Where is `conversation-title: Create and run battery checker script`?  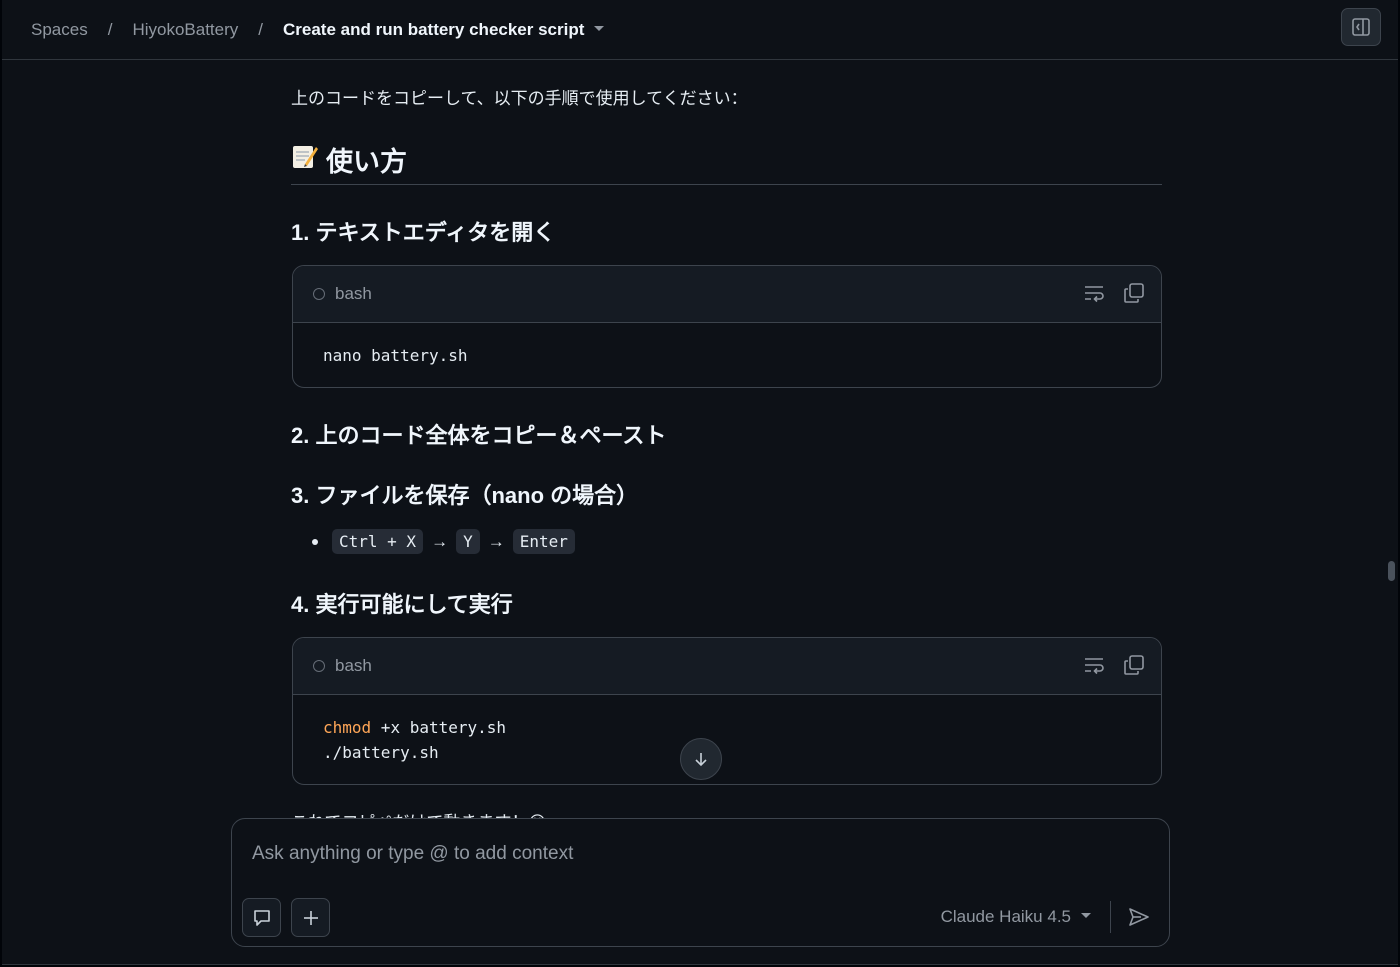 conversation-title: Create and run battery checker script is located at coordinates (434, 29).